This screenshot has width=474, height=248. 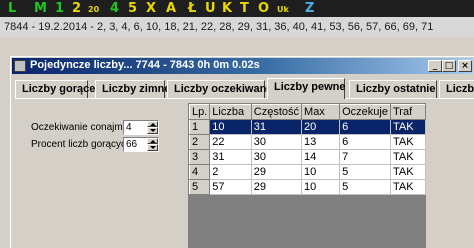 I want to click on table-row: 5 57 29 10 5 TAK, so click(x=307, y=187).